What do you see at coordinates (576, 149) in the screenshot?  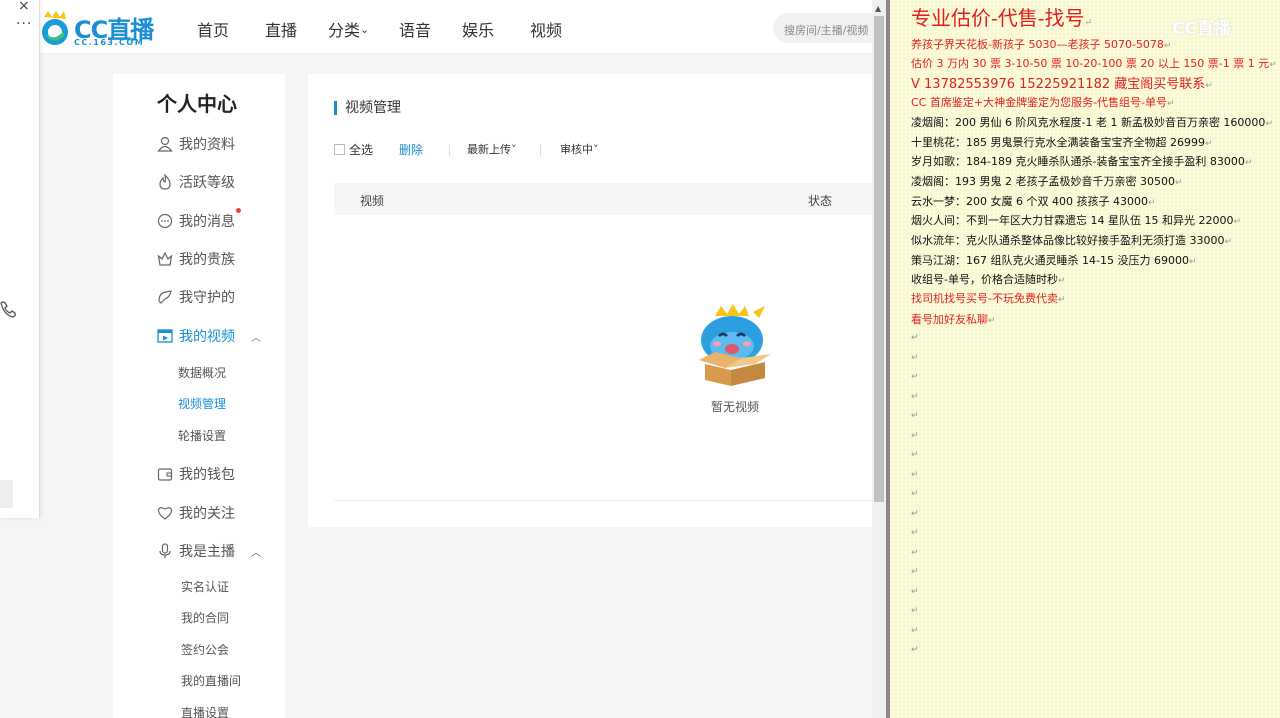 I see `filter-label: 审核中` at bounding box center [576, 149].